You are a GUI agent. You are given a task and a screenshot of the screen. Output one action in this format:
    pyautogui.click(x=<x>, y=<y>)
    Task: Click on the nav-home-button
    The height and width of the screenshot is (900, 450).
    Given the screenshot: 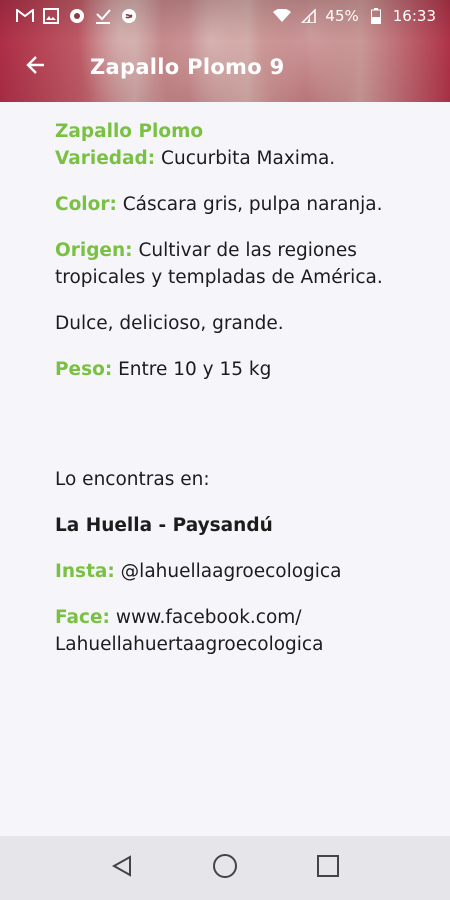 What is the action you would take?
    pyautogui.click(x=225, y=868)
    